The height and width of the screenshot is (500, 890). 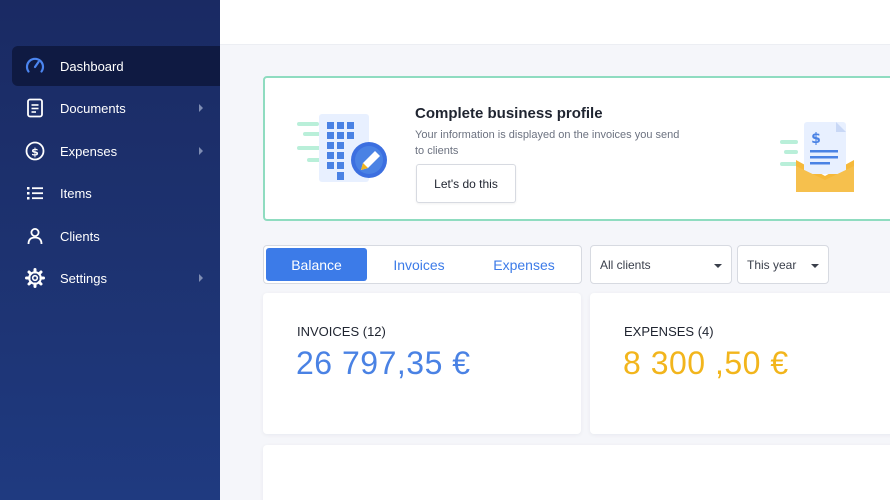 I want to click on sidebar-item-dashboard: Dashboard, so click(x=116, y=66).